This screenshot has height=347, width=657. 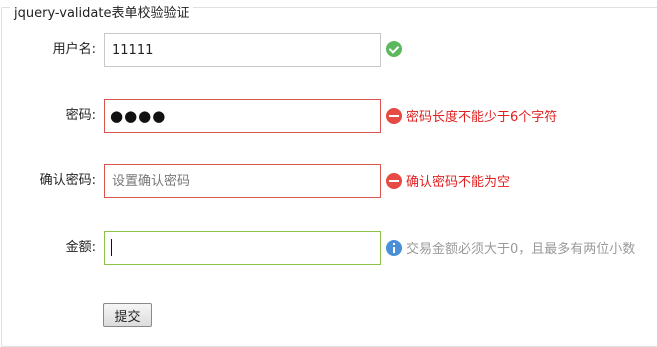 I want to click on amount-hint-text: 交易金额必须大于0，且最多有两位小数, so click(x=521, y=249).